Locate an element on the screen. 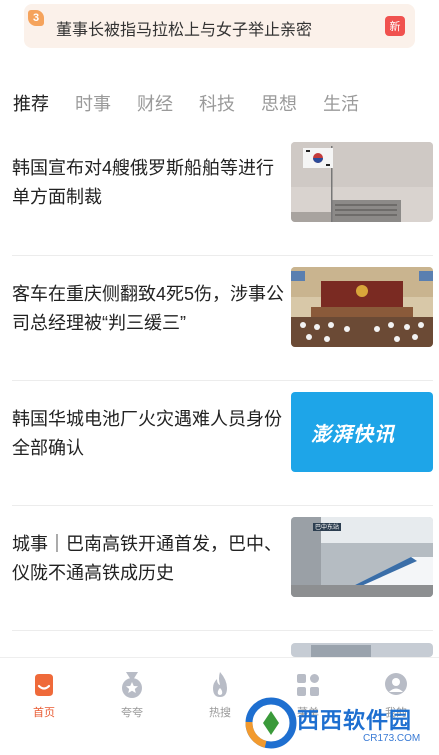  hot-search-title: 董事长被指马拉松上与女子举止亲密 is located at coordinates (184, 28).